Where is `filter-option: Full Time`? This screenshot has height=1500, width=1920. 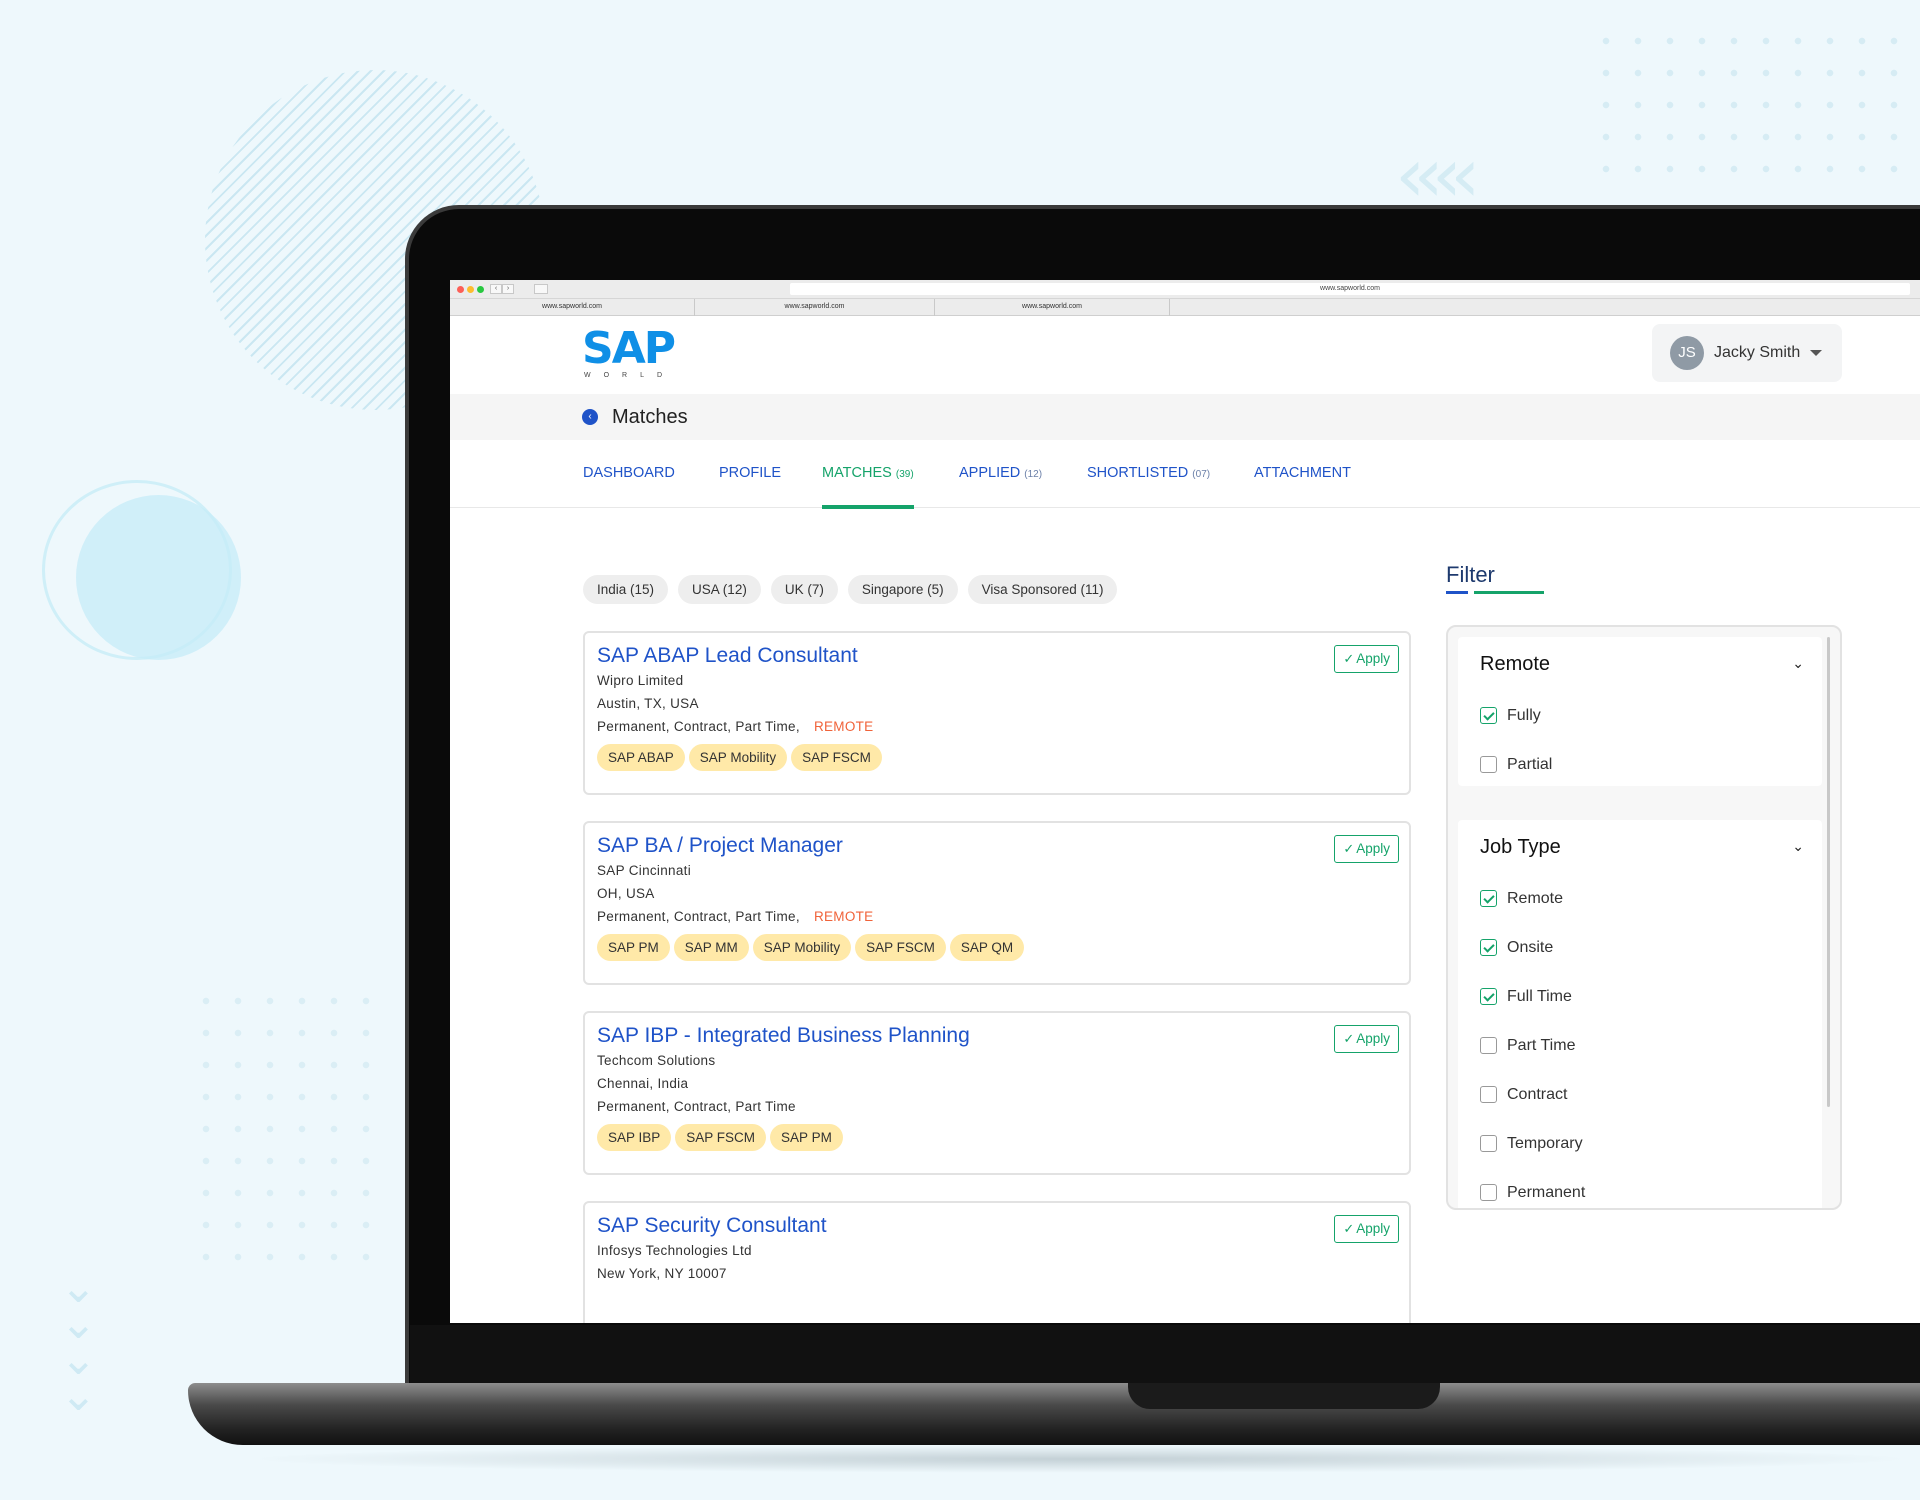 filter-option: Full Time is located at coordinates (1640, 996).